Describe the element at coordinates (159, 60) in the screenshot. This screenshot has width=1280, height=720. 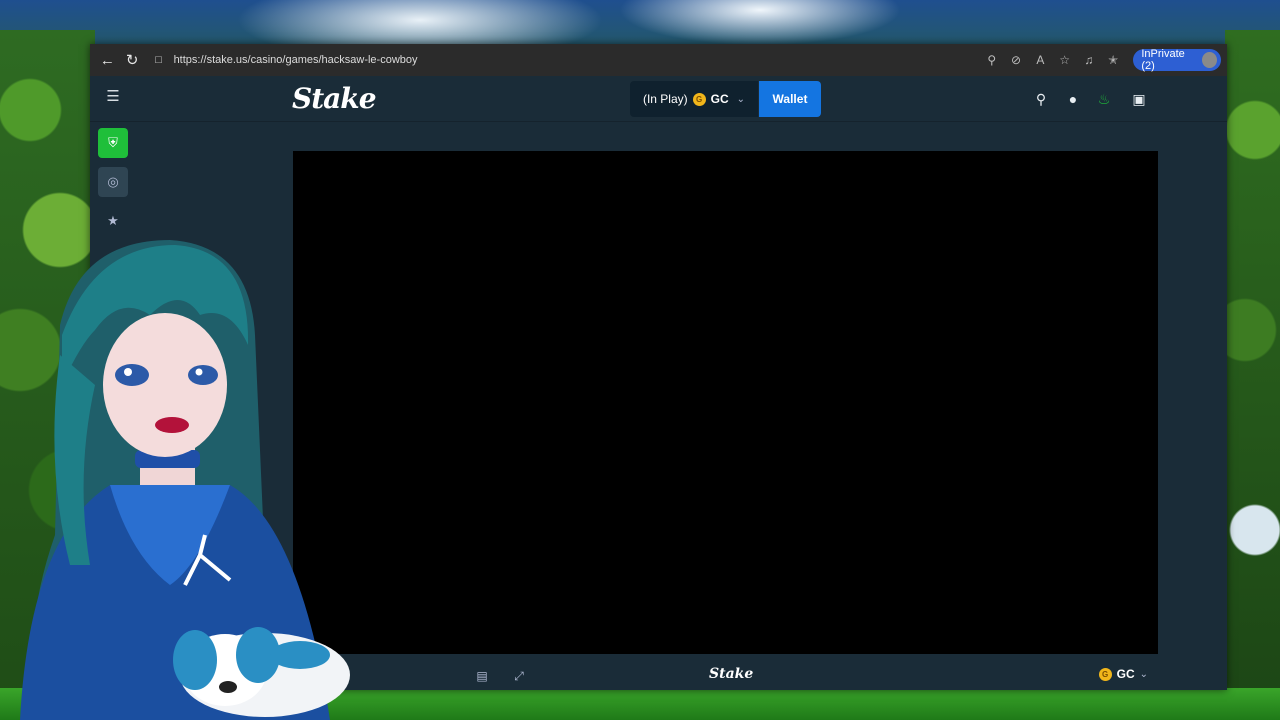
I see `site-info-icon: □` at that location.